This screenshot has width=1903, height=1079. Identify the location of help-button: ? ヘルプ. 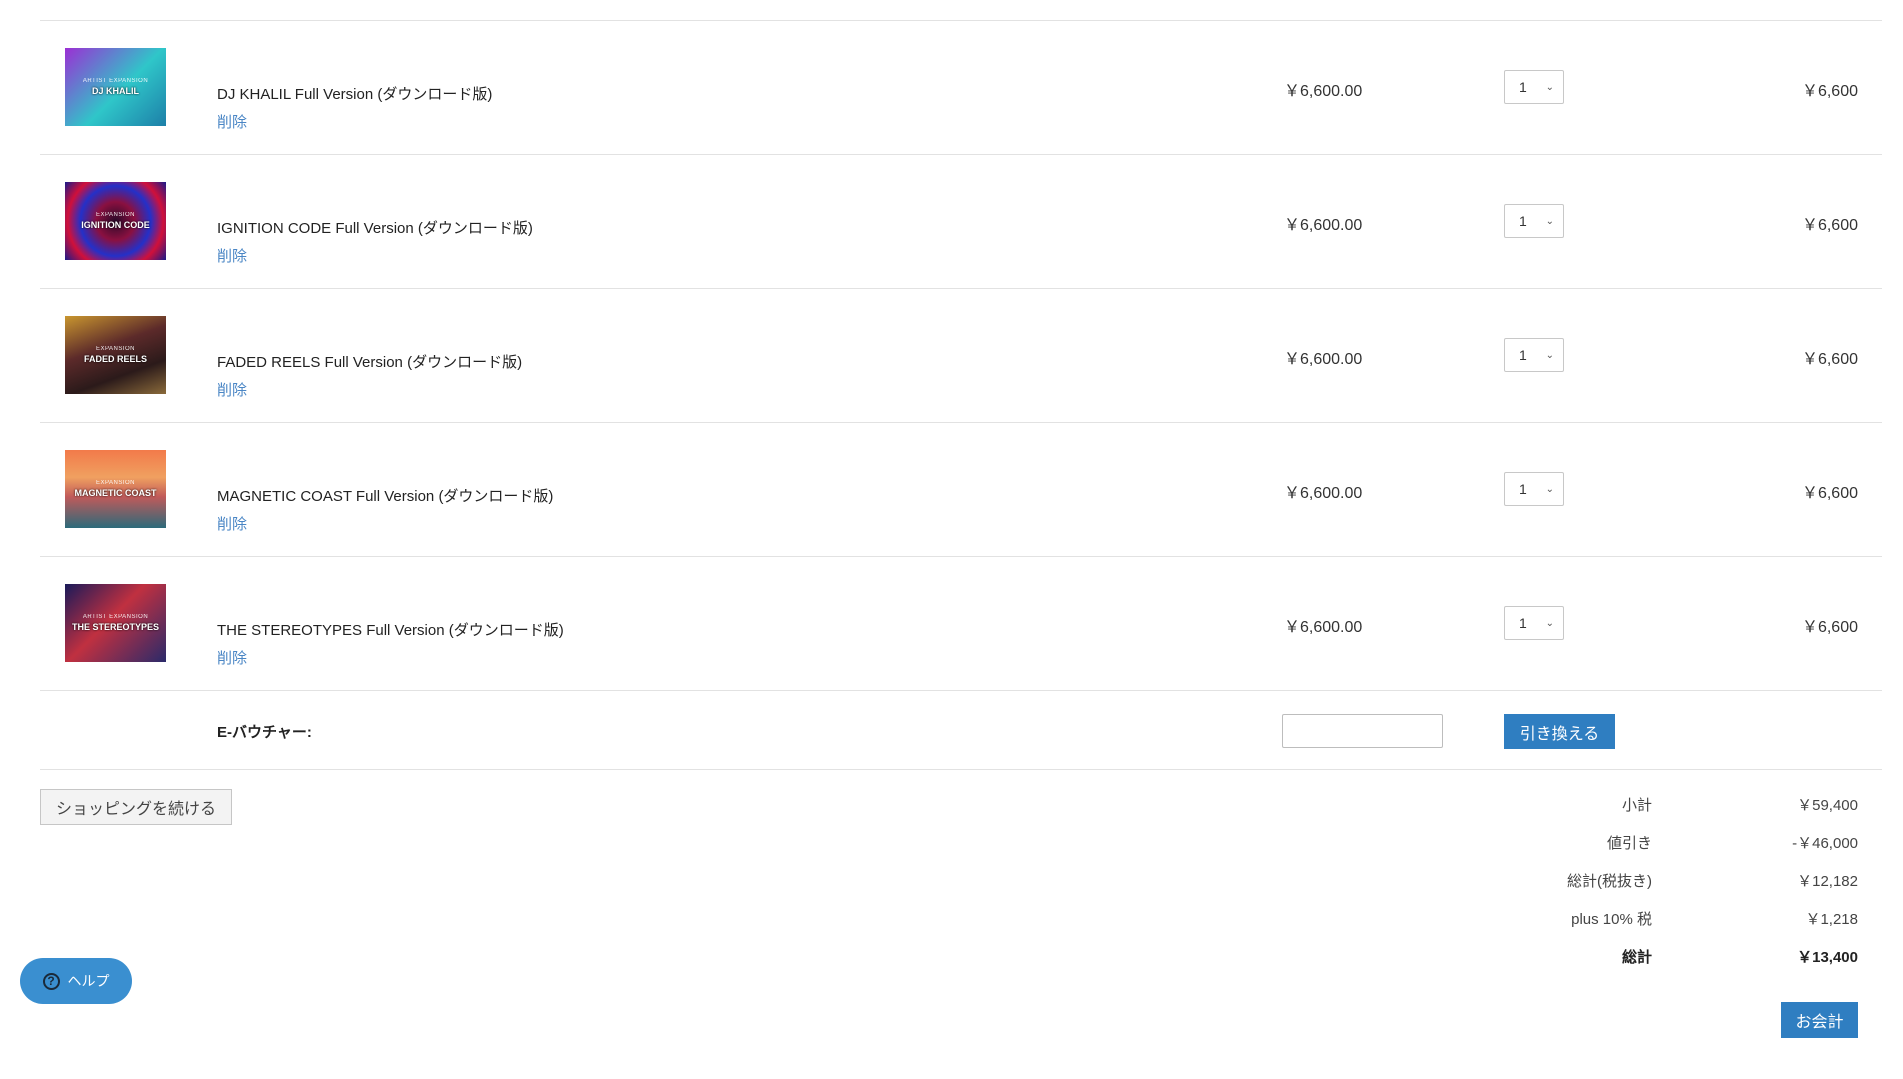
(76, 981).